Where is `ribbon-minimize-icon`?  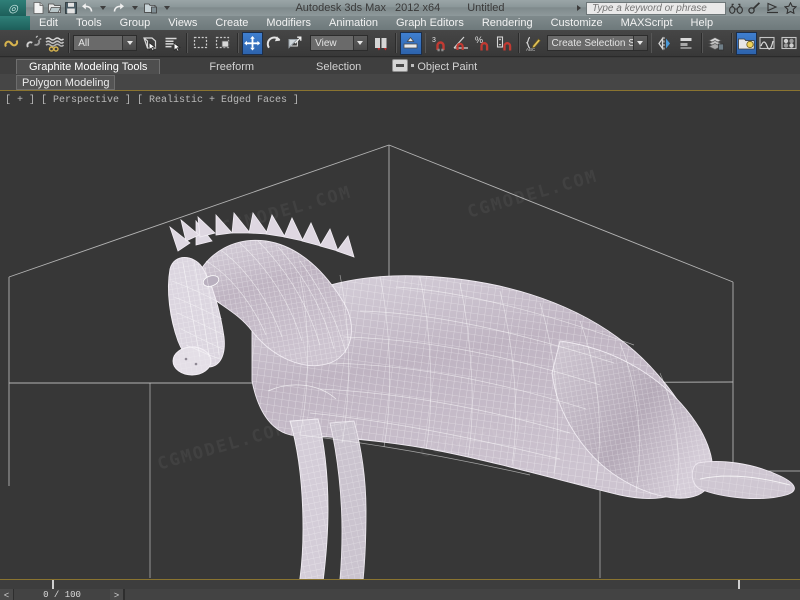
ribbon-minimize-icon is located at coordinates (400, 65).